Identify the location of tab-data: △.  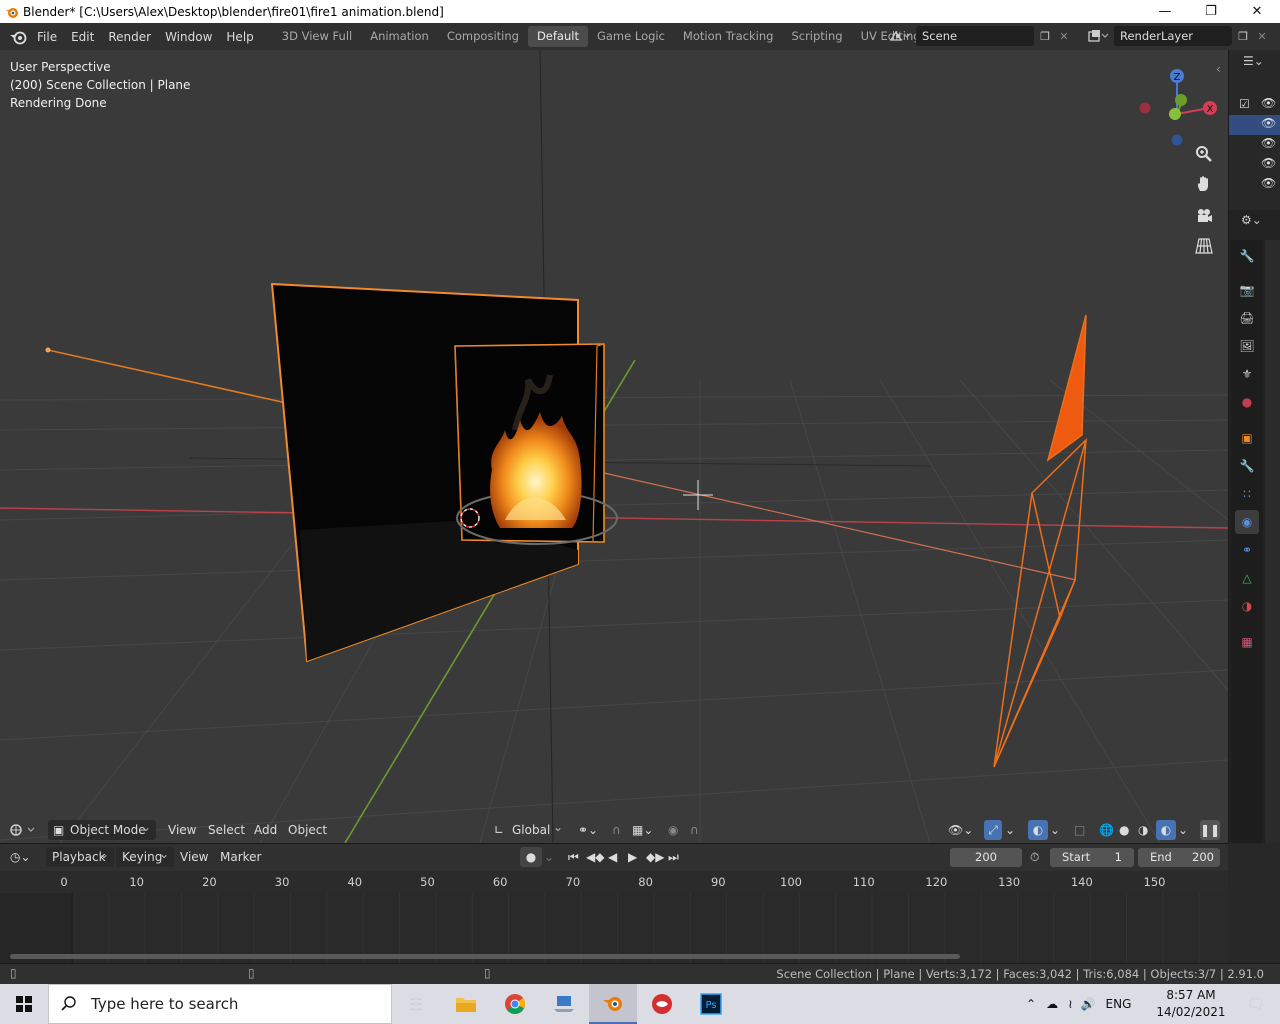
(1247, 578).